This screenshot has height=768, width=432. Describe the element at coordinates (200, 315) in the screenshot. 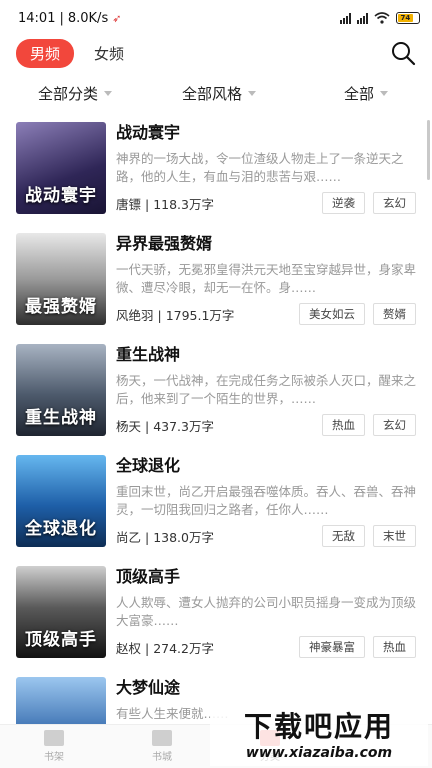

I see `word-count: 1795.1万字` at that location.